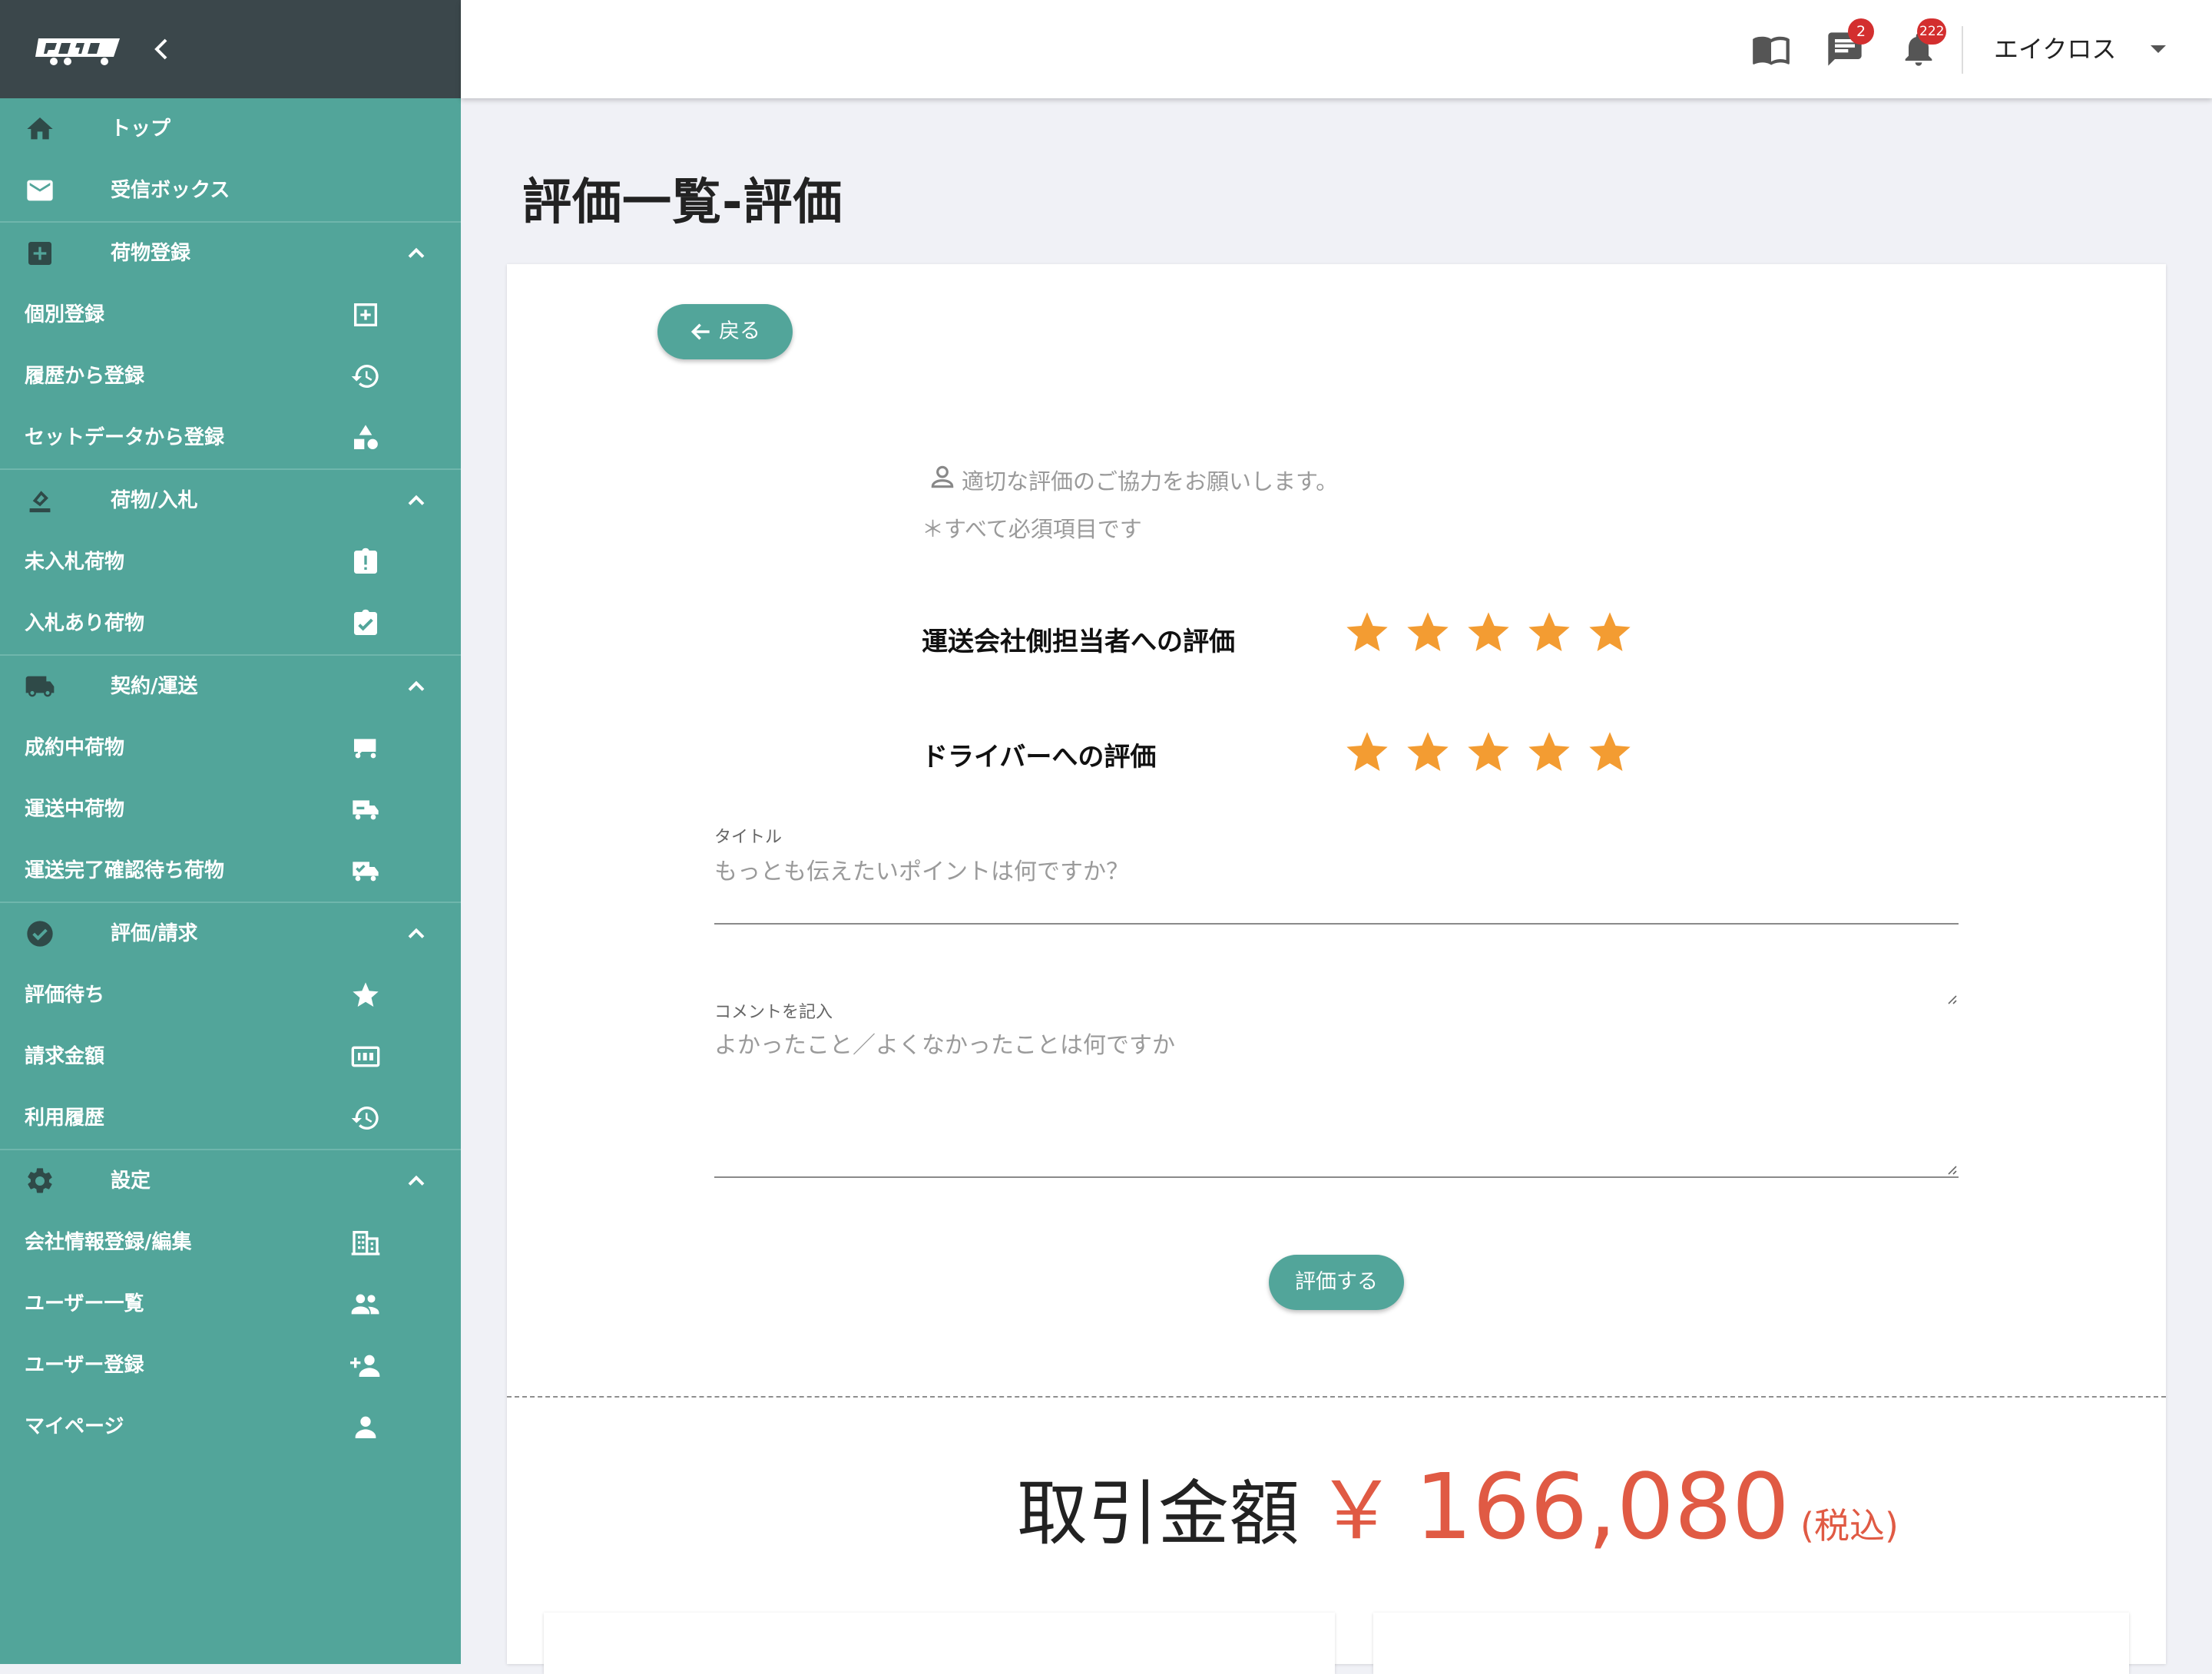 This screenshot has height=1674, width=2212. I want to click on sidebar-section-settings: 設定, so click(231, 1180).